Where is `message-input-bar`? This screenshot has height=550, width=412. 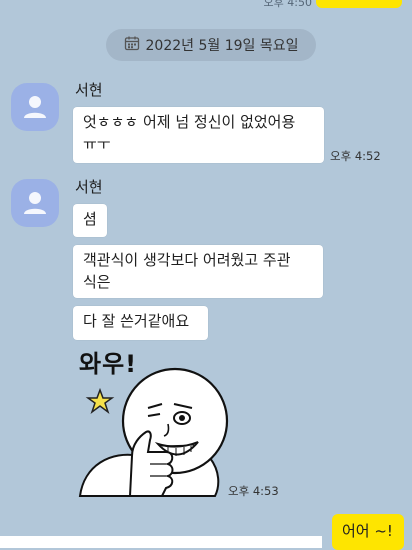 message-input-bar is located at coordinates (161, 542).